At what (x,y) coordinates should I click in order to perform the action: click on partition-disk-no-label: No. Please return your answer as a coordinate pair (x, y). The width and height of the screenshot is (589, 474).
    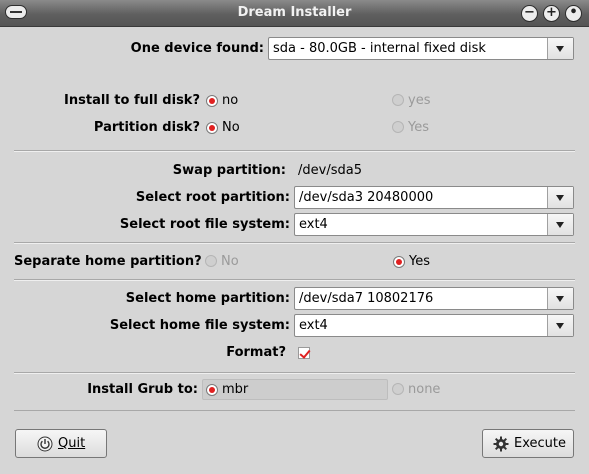
    Looking at the image, I should click on (231, 127).